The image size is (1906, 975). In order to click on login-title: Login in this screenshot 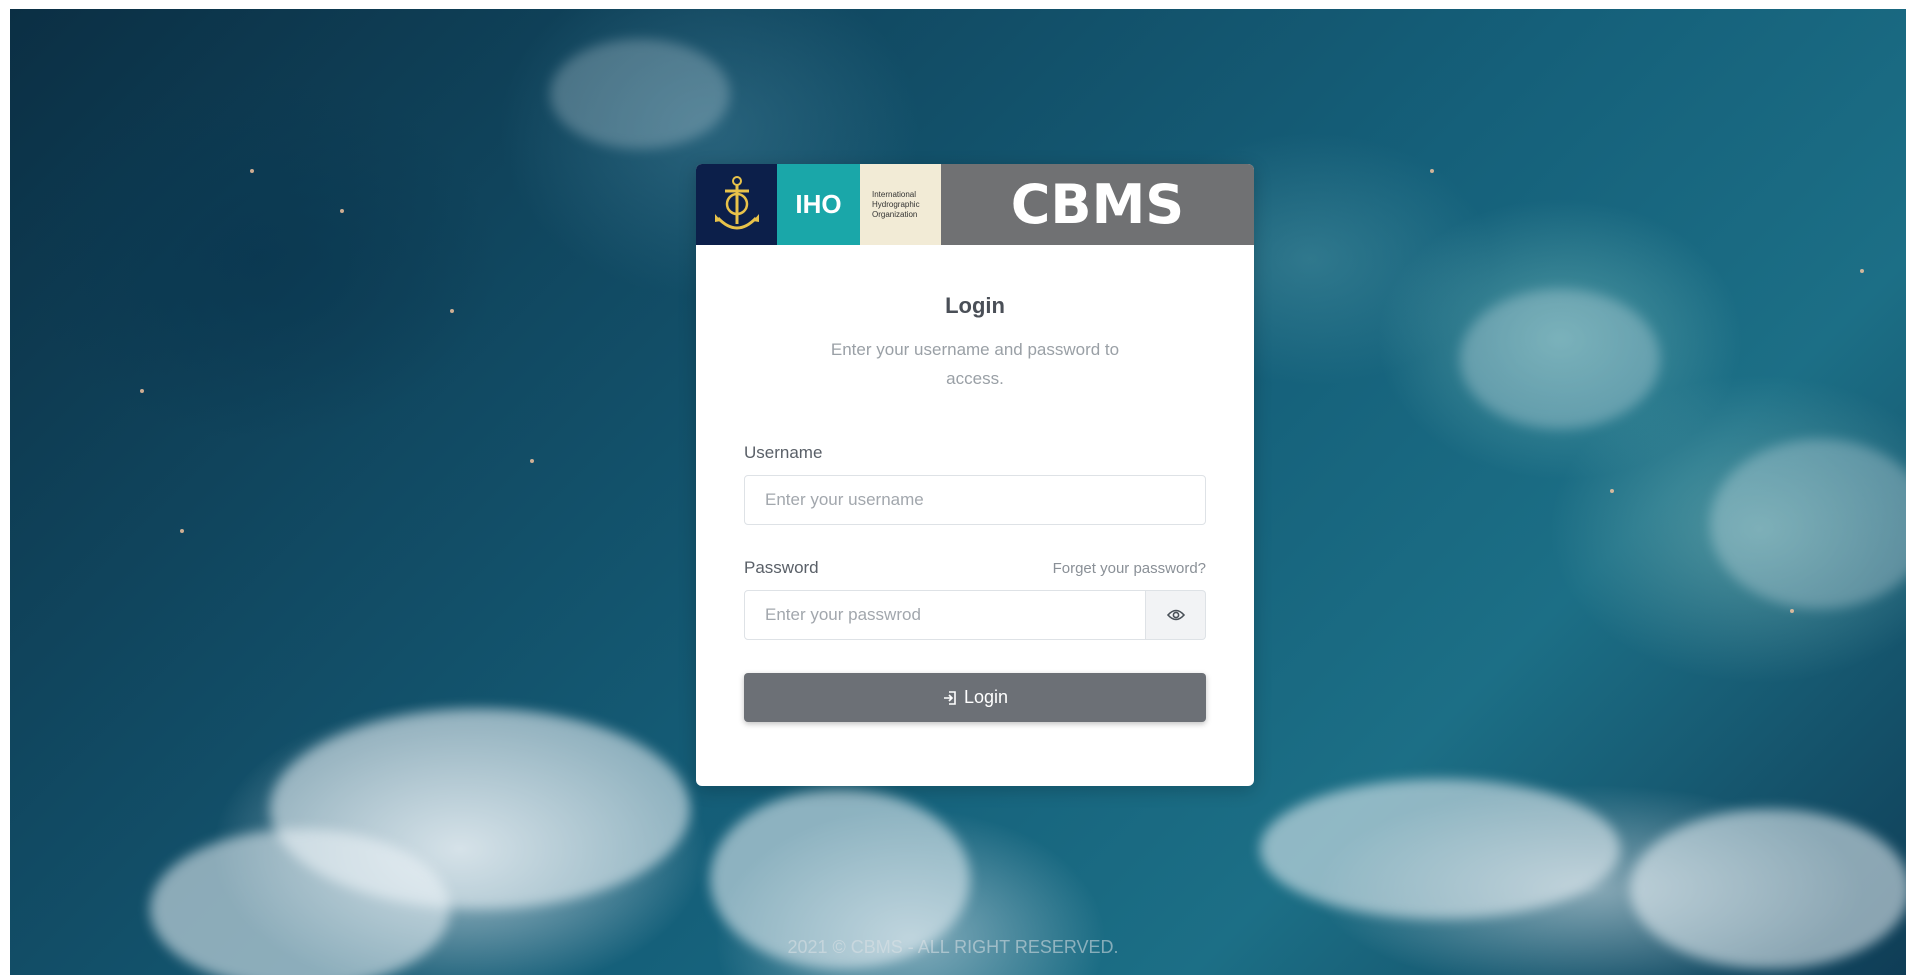, I will do `click(975, 305)`.